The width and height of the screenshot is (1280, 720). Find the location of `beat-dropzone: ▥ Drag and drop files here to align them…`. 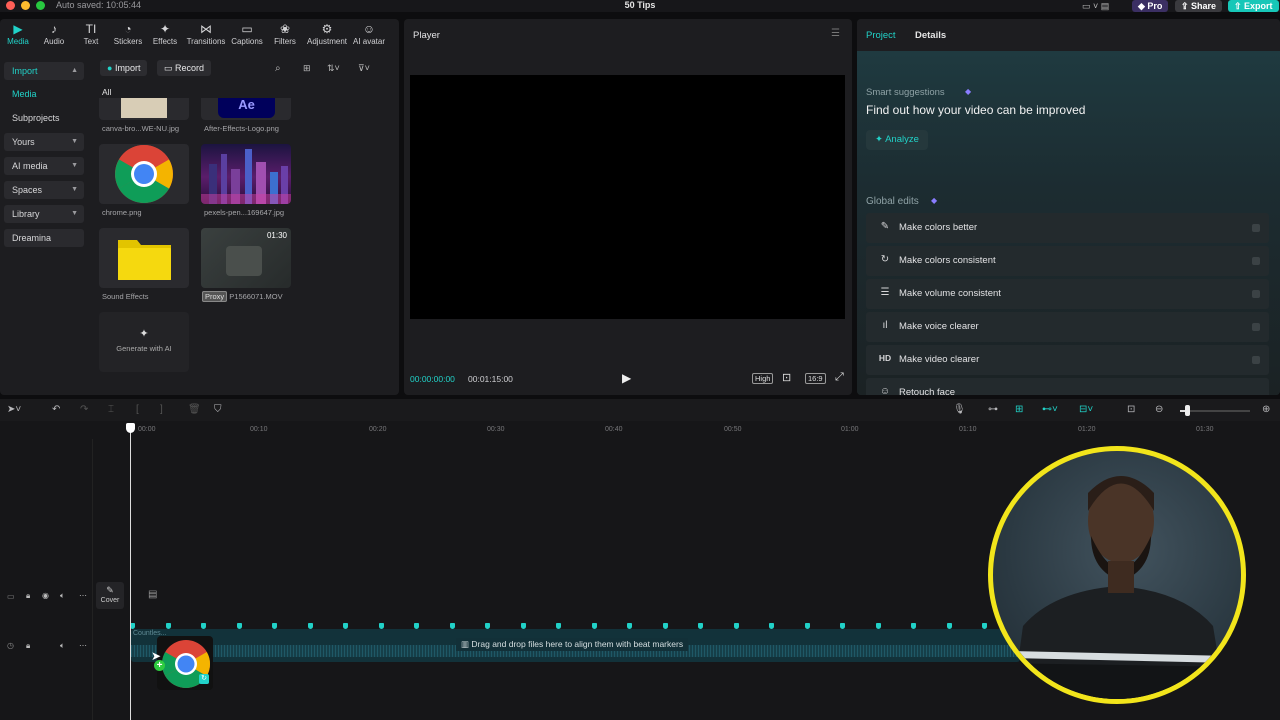

beat-dropzone: ▥ Drag and drop files here to align them… is located at coordinates (572, 644).